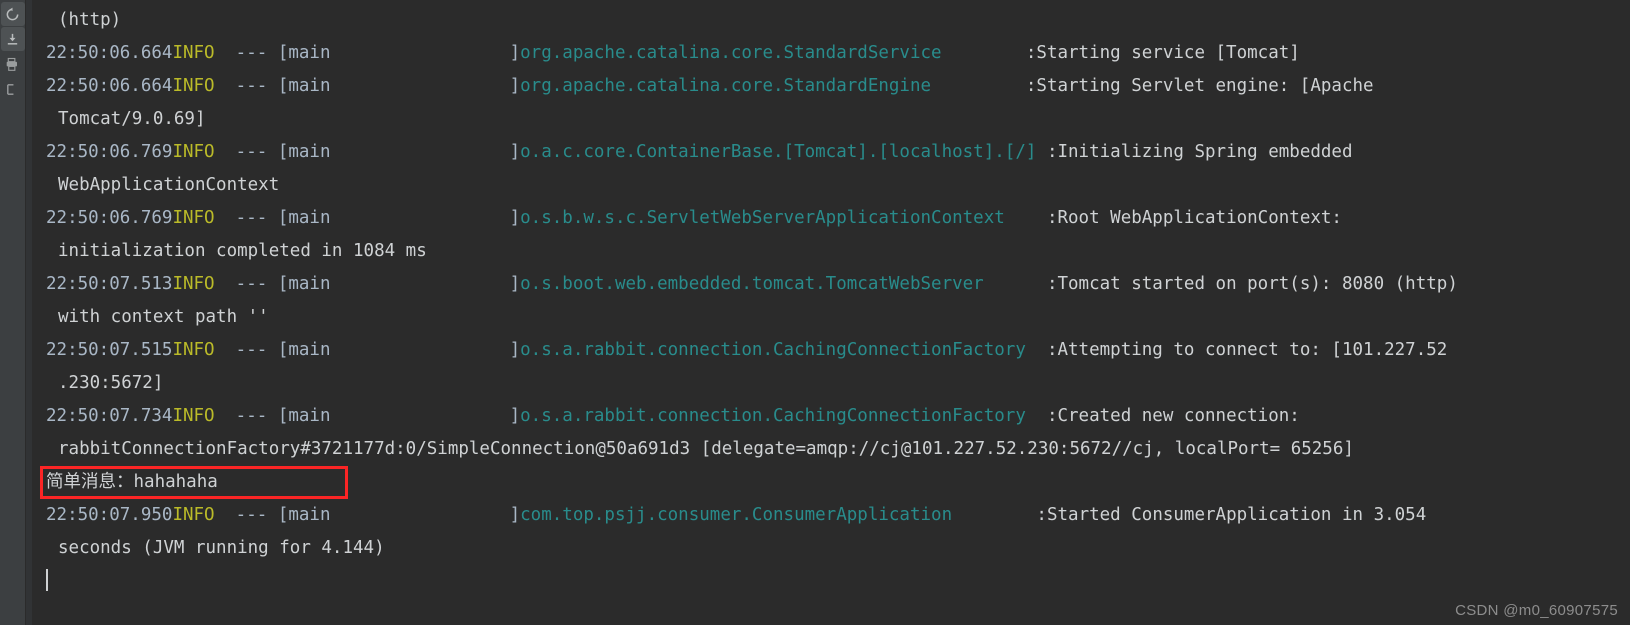  What do you see at coordinates (13, 64) in the screenshot?
I see `print-icon` at bounding box center [13, 64].